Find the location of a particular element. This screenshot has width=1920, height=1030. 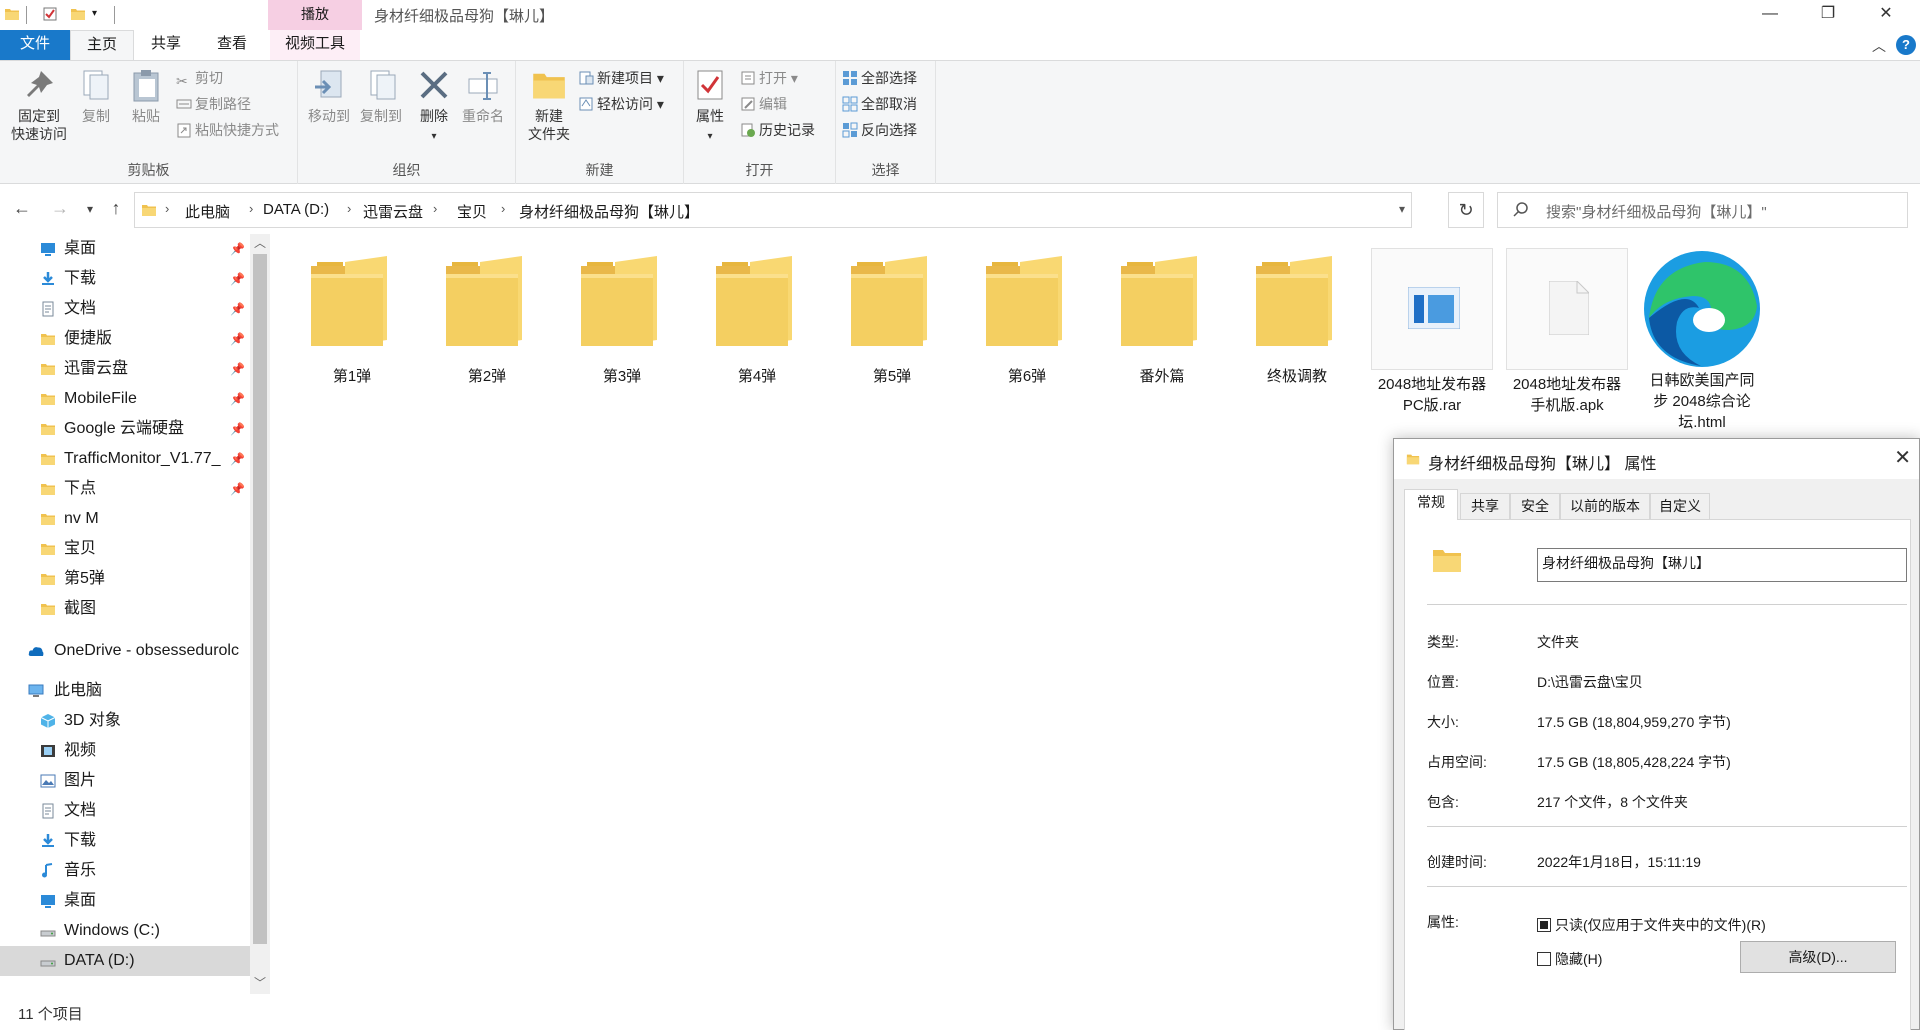

tab-security: 安全 is located at coordinates (1535, 506).